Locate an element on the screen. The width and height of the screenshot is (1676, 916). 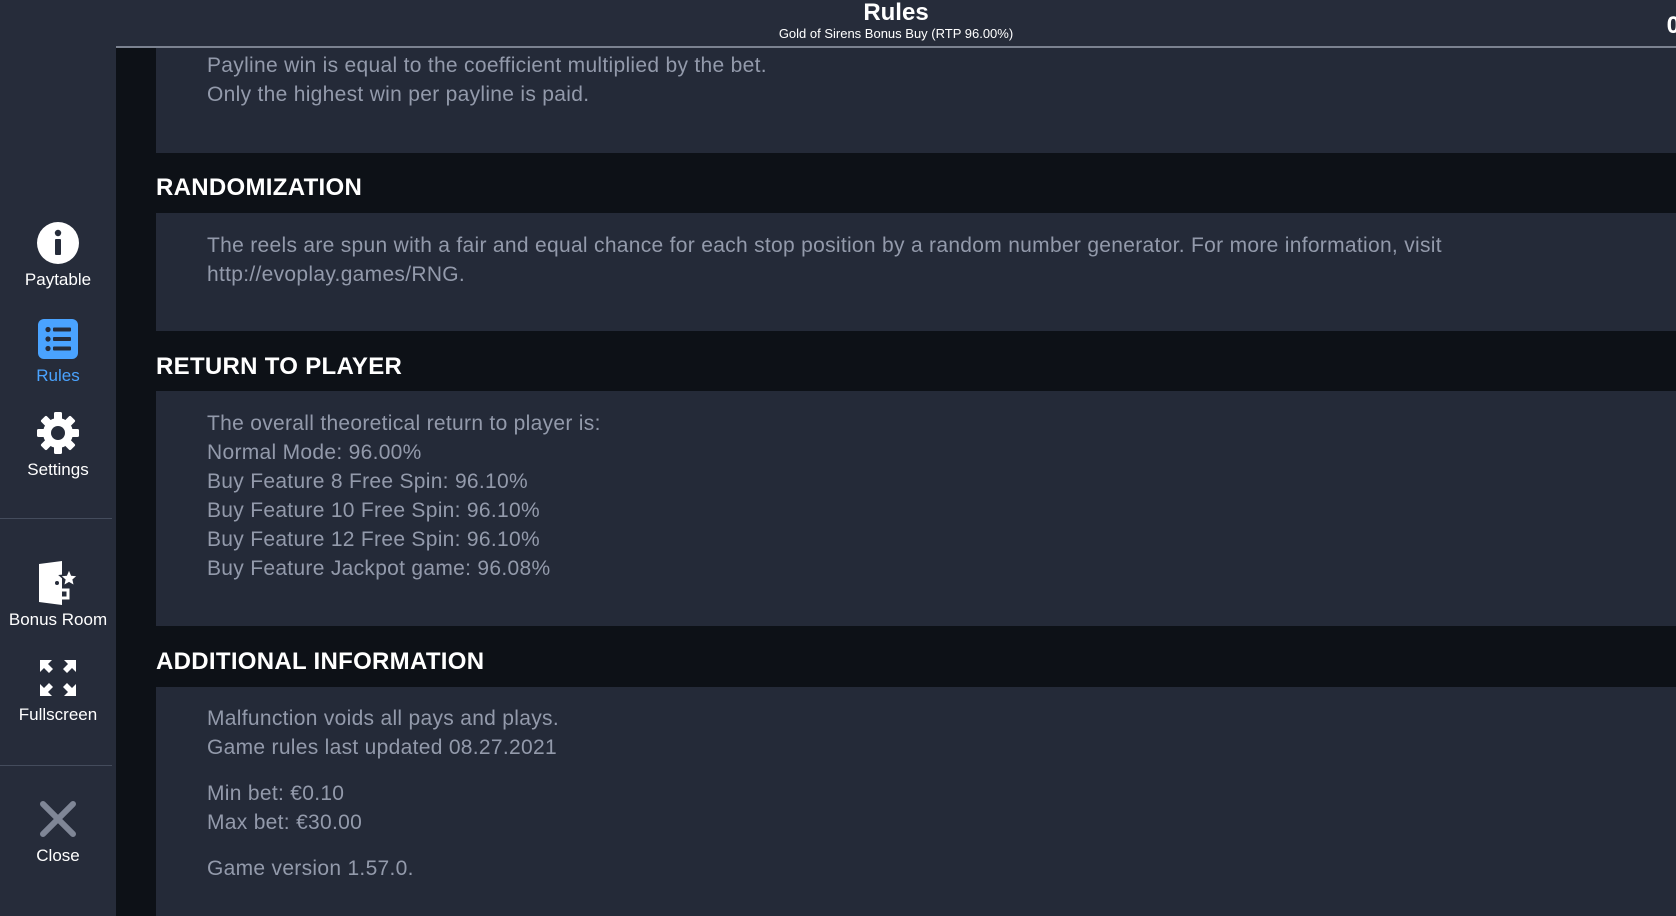
sidebar-item-bonus-room: Bonus Room is located at coordinates (58, 595).